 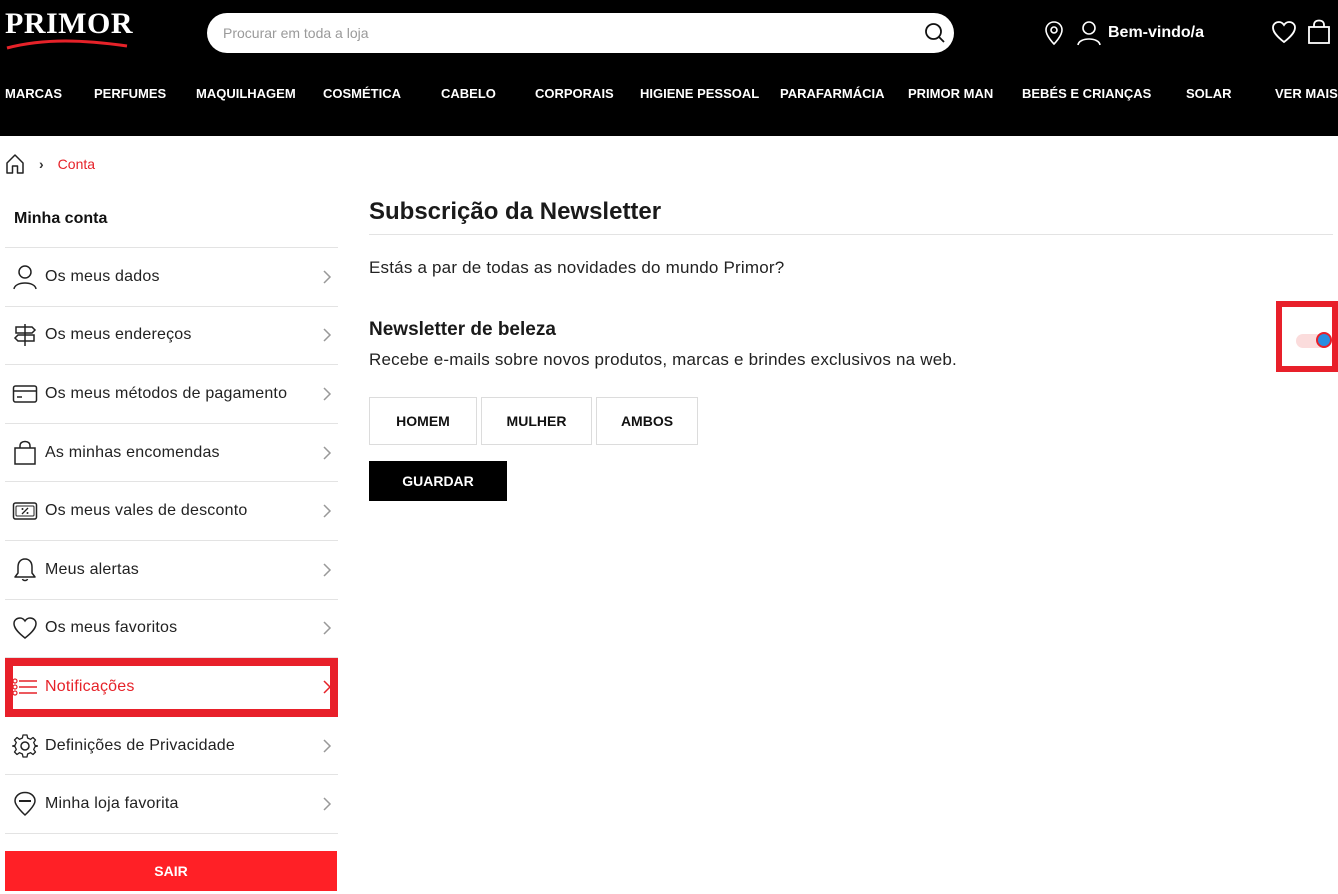 I want to click on sidebar-item-vouchers: Os meus vales de desconto, so click(x=171, y=511).